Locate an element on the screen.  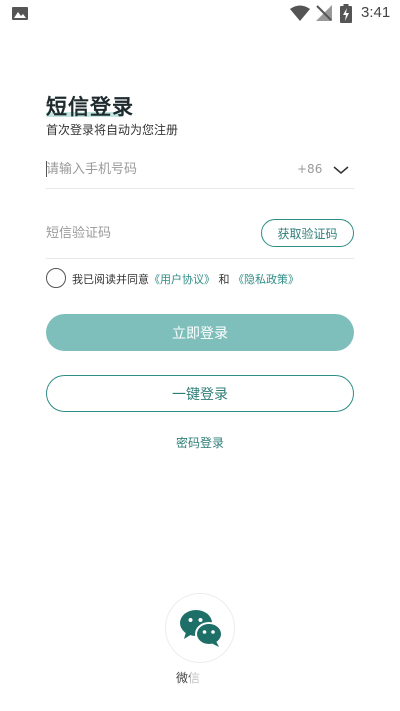
image-notification-icon is located at coordinates (20, 13).